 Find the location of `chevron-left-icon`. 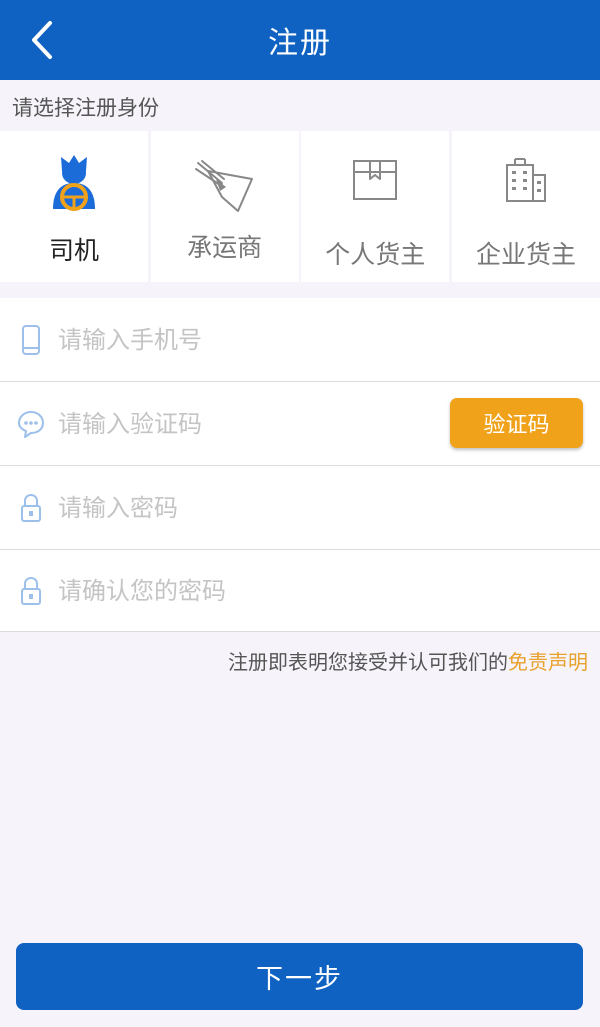

chevron-left-icon is located at coordinates (42, 40).